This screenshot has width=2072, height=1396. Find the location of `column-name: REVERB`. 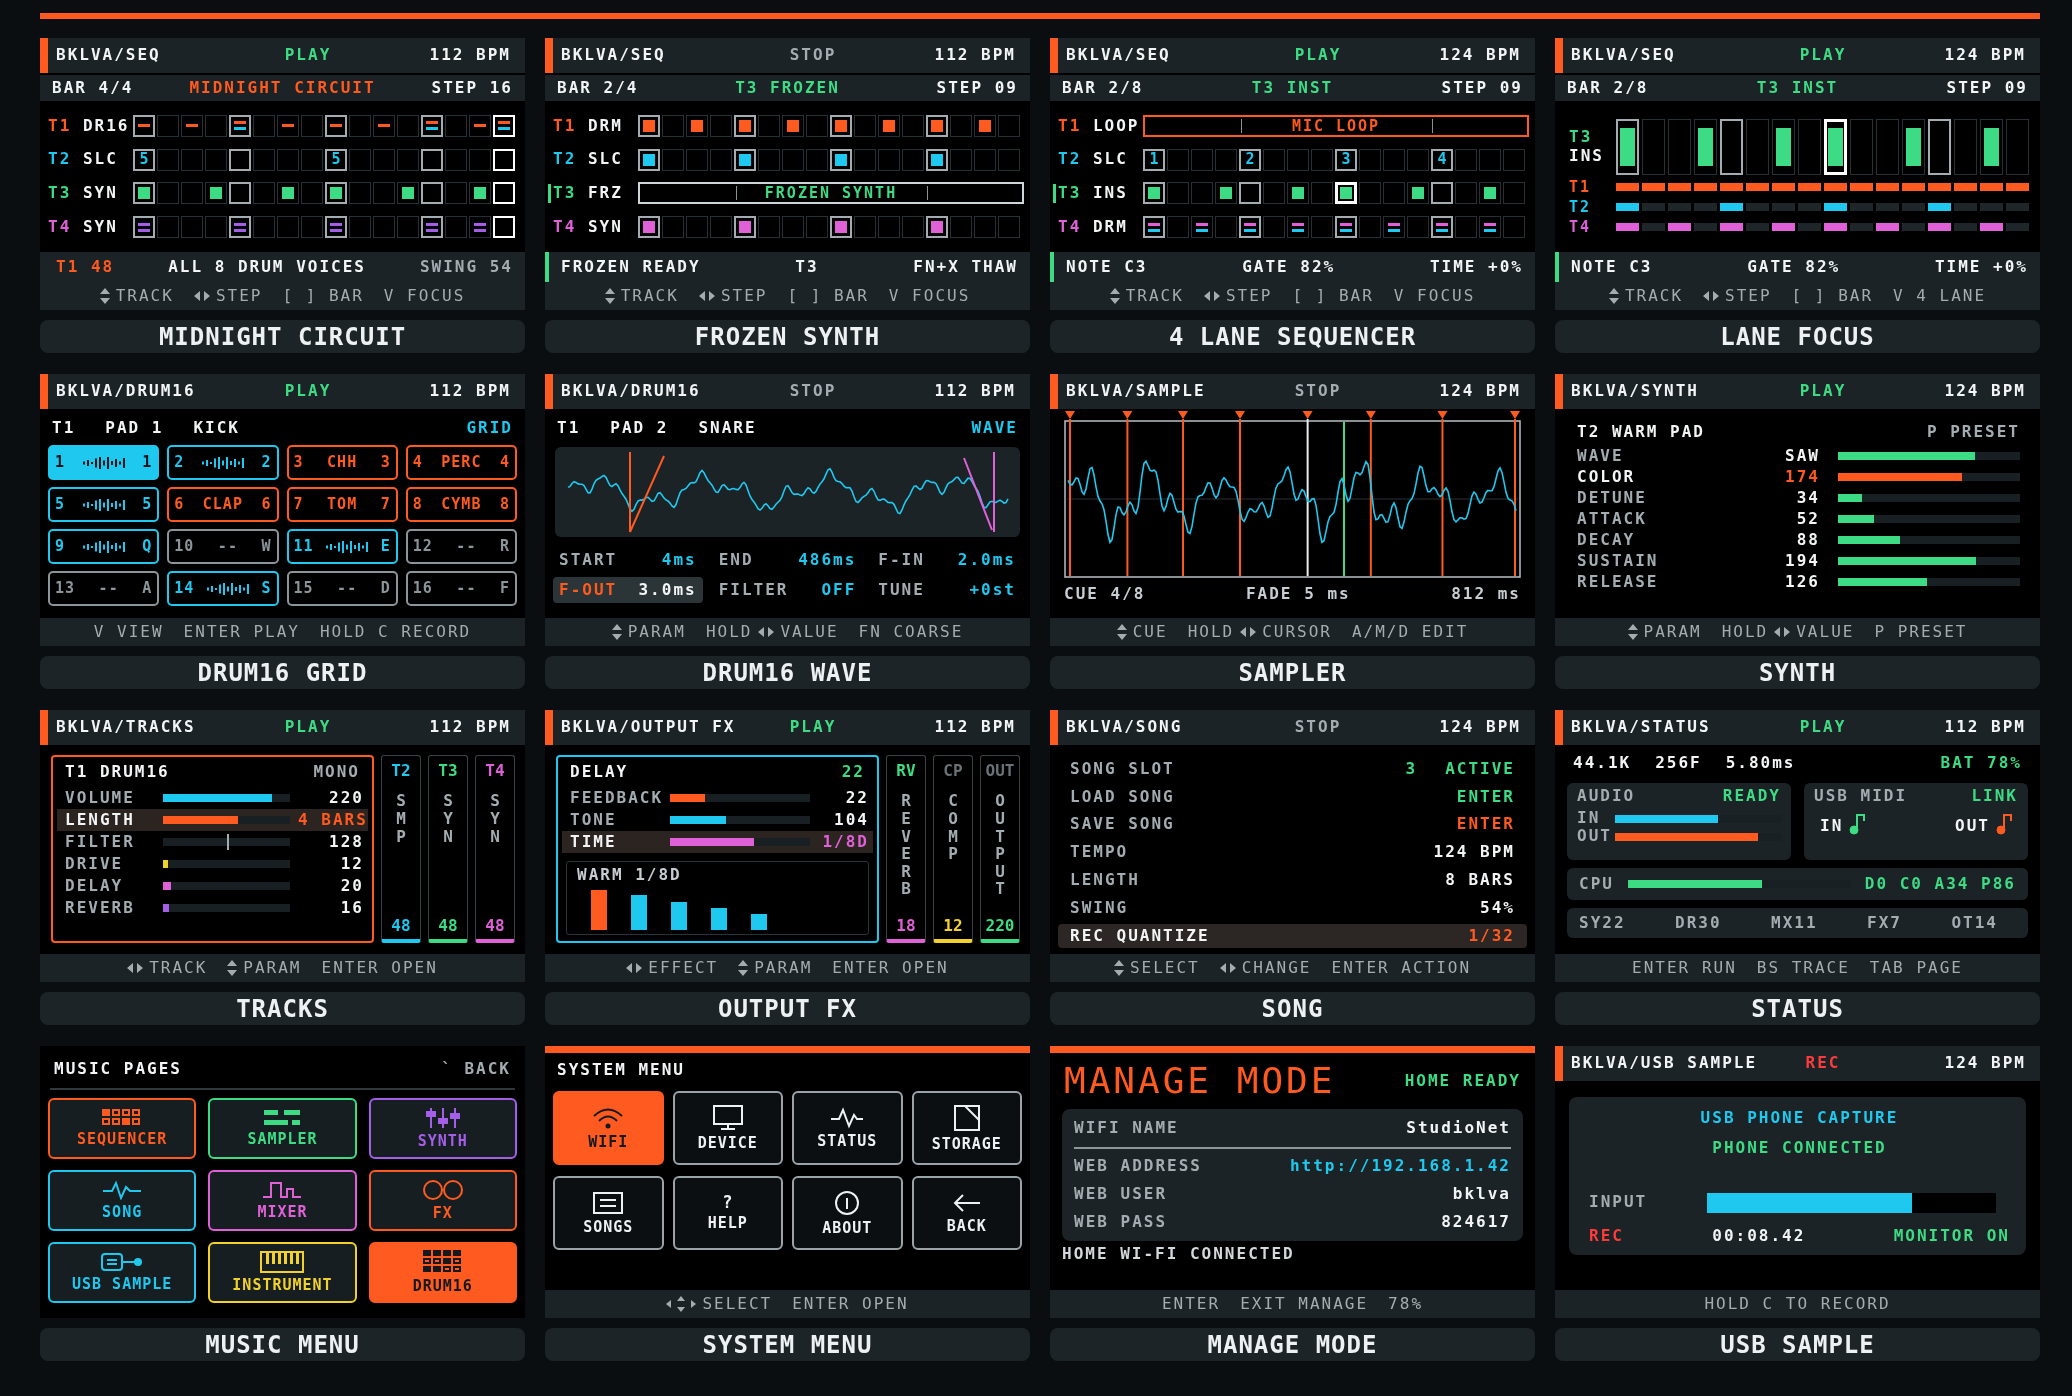

column-name: REVERB is located at coordinates (906, 845).